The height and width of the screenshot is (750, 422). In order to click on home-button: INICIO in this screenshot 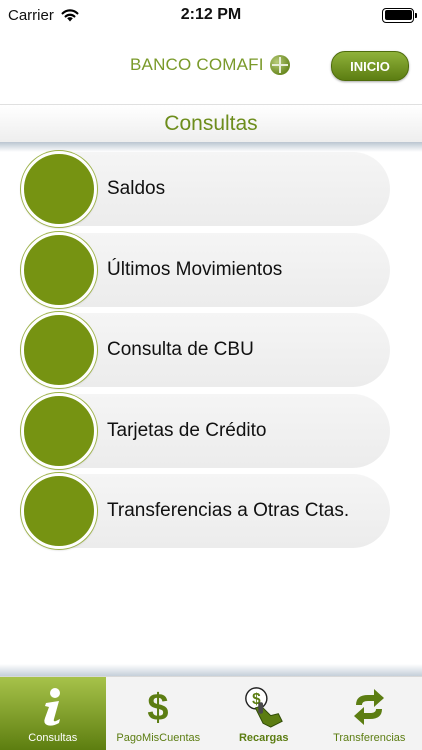, I will do `click(370, 66)`.